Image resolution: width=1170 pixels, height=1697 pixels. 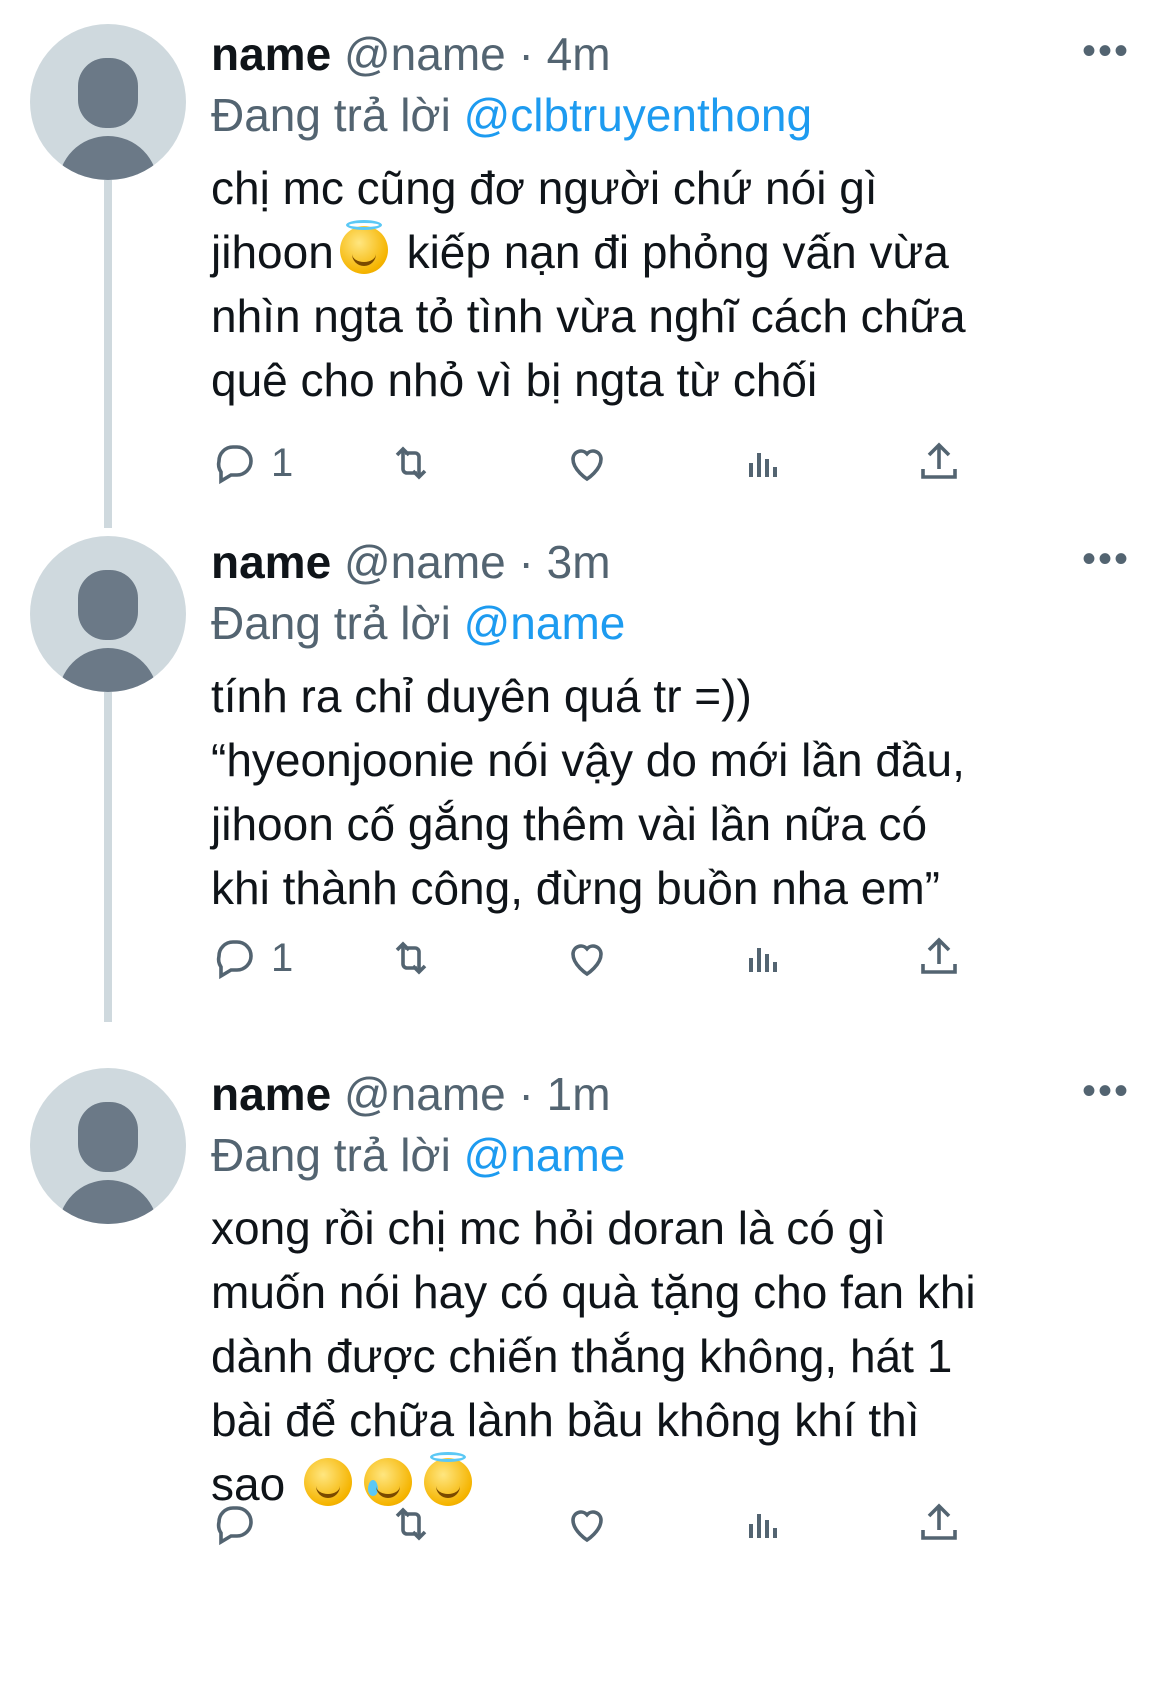 I want to click on smiling-face-with-halo-emoji-icon, so click(x=363, y=247).